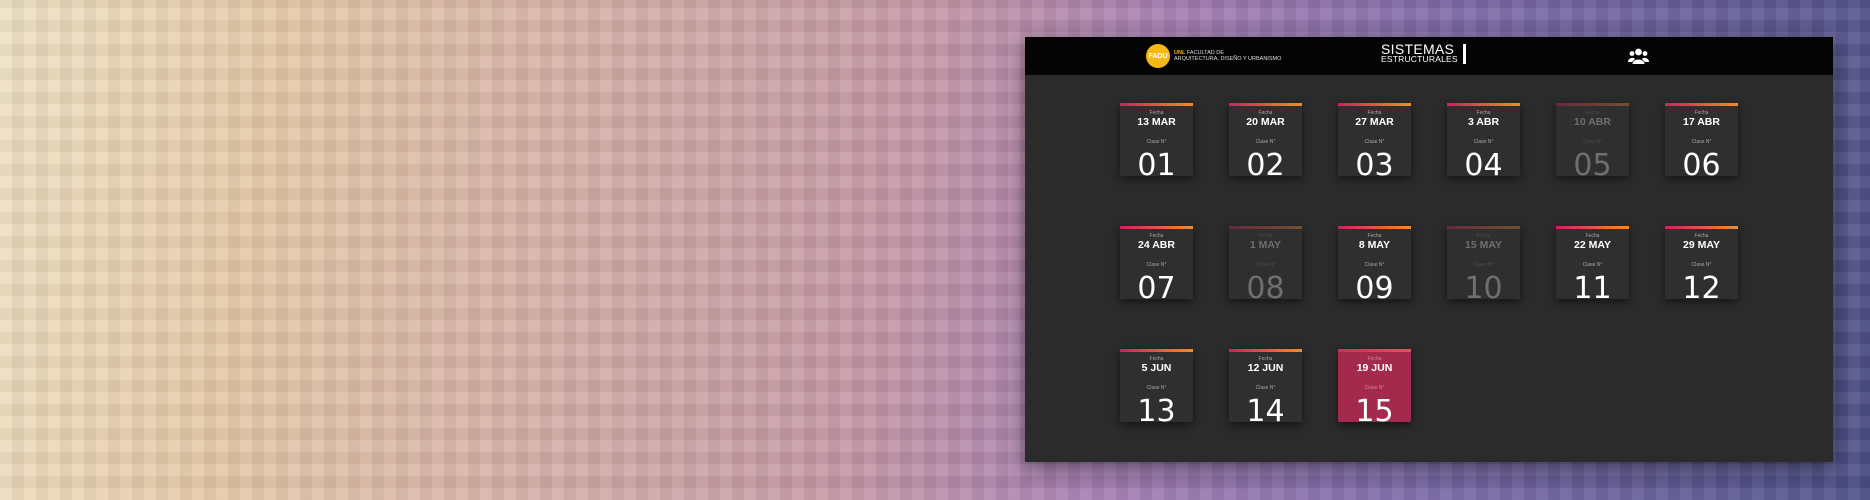 This screenshot has height=500, width=1870. I want to click on class-date: 29 MAY, so click(1701, 245).